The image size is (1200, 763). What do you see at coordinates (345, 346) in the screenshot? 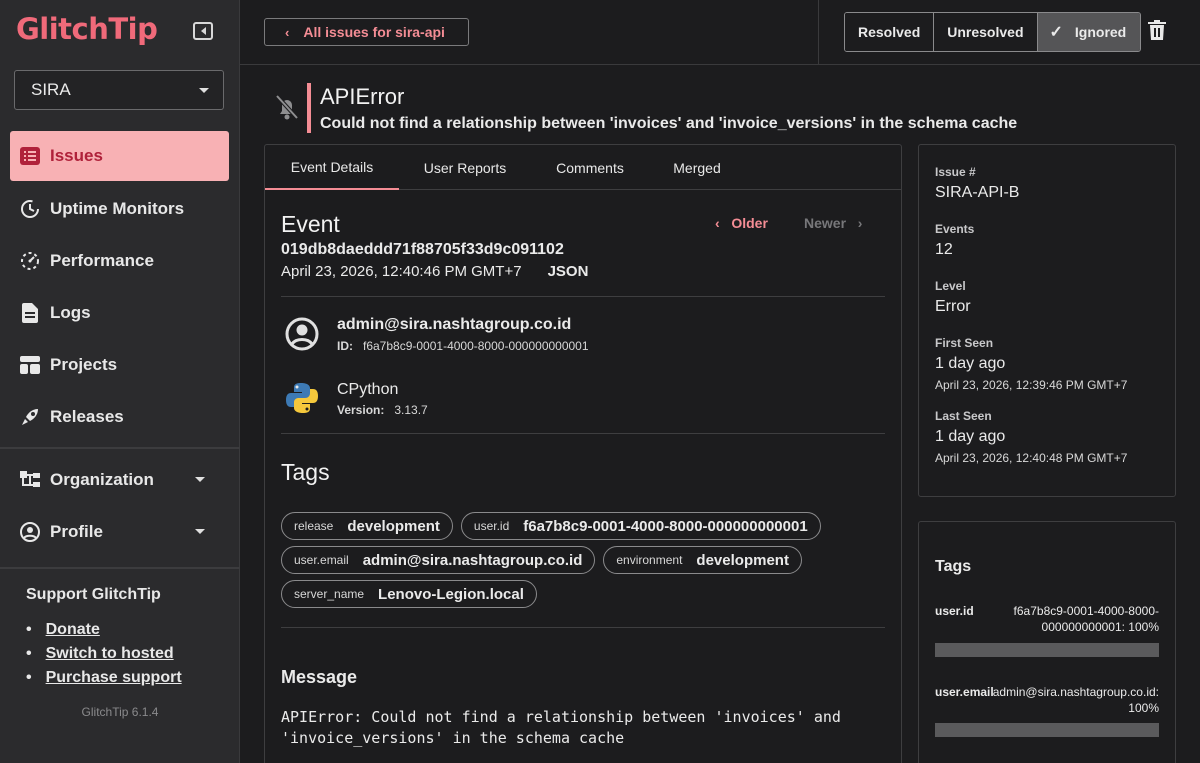
I see `user-id-label: ID:` at bounding box center [345, 346].